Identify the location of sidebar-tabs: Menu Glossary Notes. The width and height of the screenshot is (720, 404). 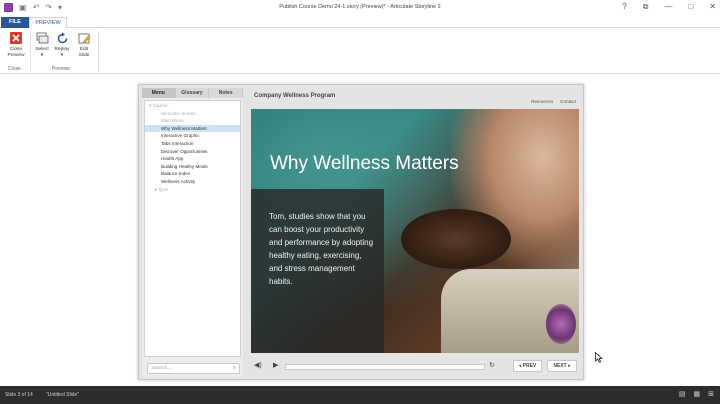
(193, 93).